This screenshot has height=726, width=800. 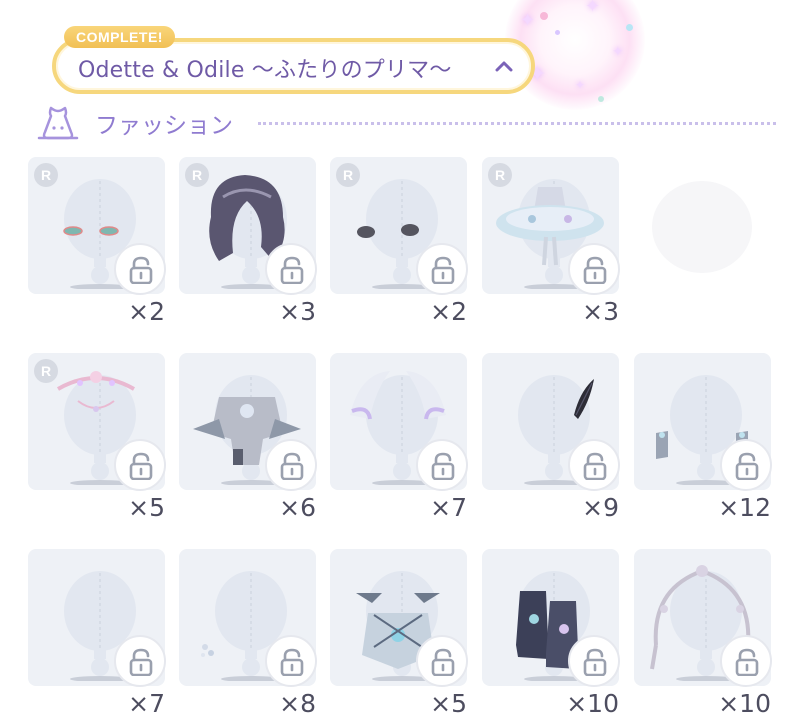 I want to click on item-quantity: ×12, so click(x=744, y=507).